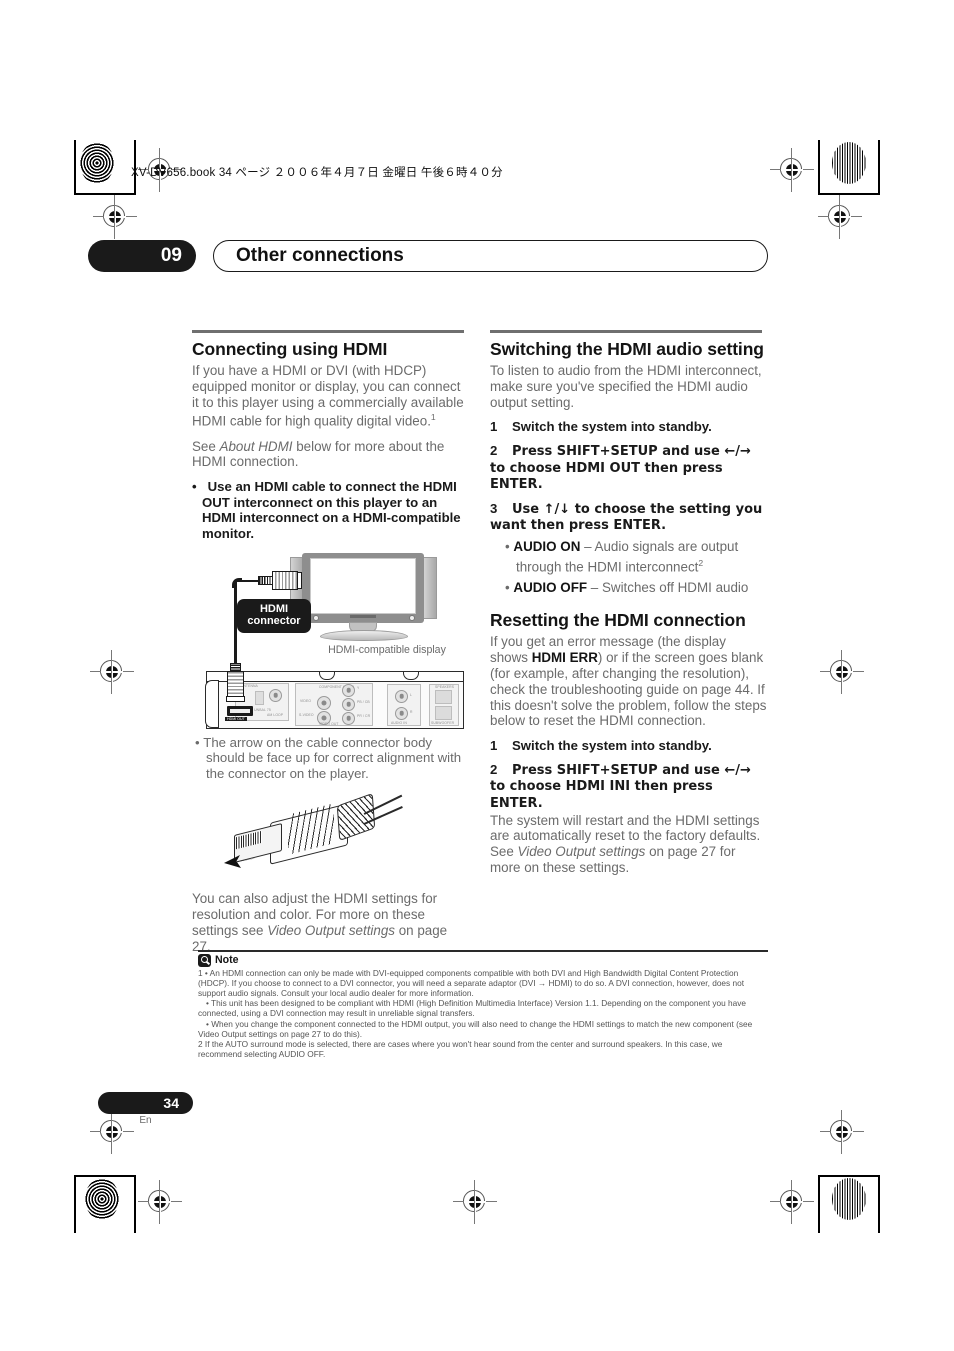  What do you see at coordinates (75, 167) in the screenshot?
I see `crop-mark-tl-v` at bounding box center [75, 167].